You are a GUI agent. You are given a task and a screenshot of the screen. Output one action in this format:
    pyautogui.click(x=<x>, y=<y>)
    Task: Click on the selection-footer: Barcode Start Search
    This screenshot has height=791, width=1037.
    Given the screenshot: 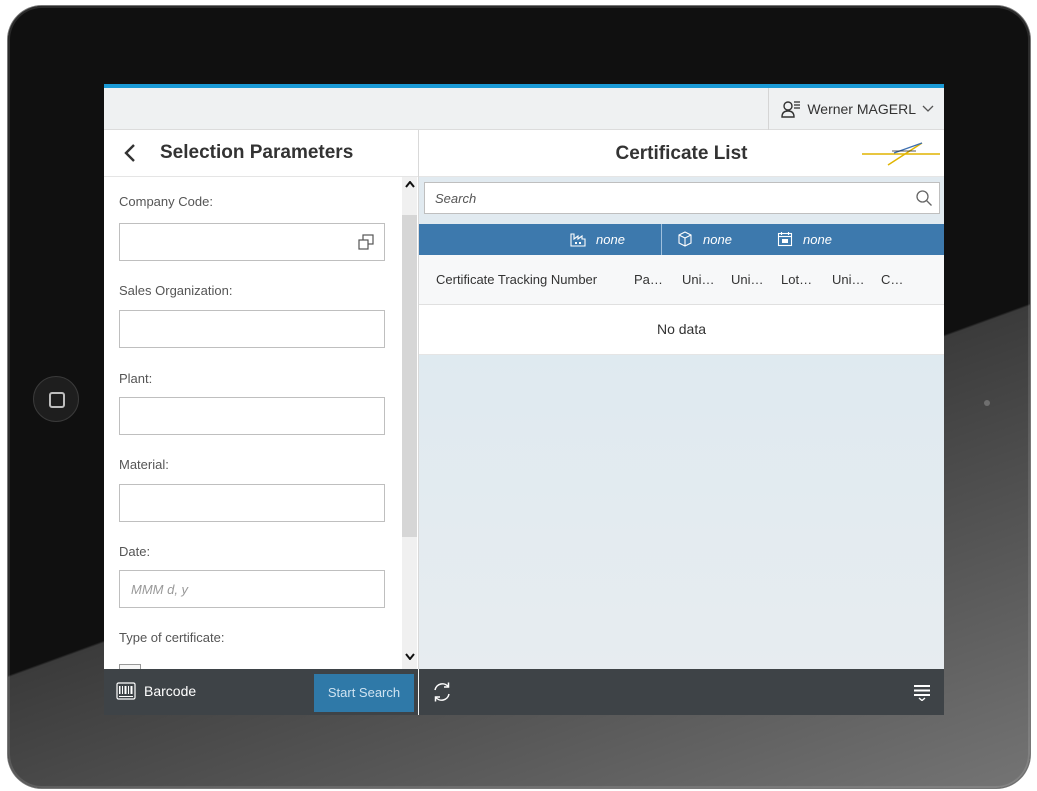 What is the action you would take?
    pyautogui.click(x=261, y=692)
    